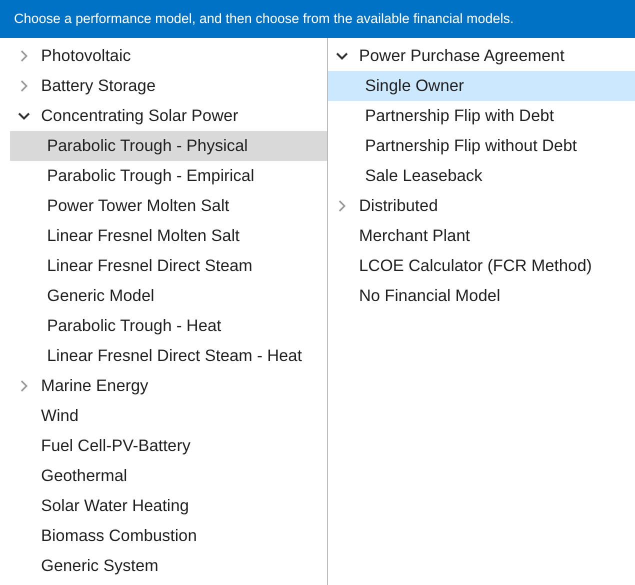  I want to click on tree-item: Generic System, so click(168, 566).